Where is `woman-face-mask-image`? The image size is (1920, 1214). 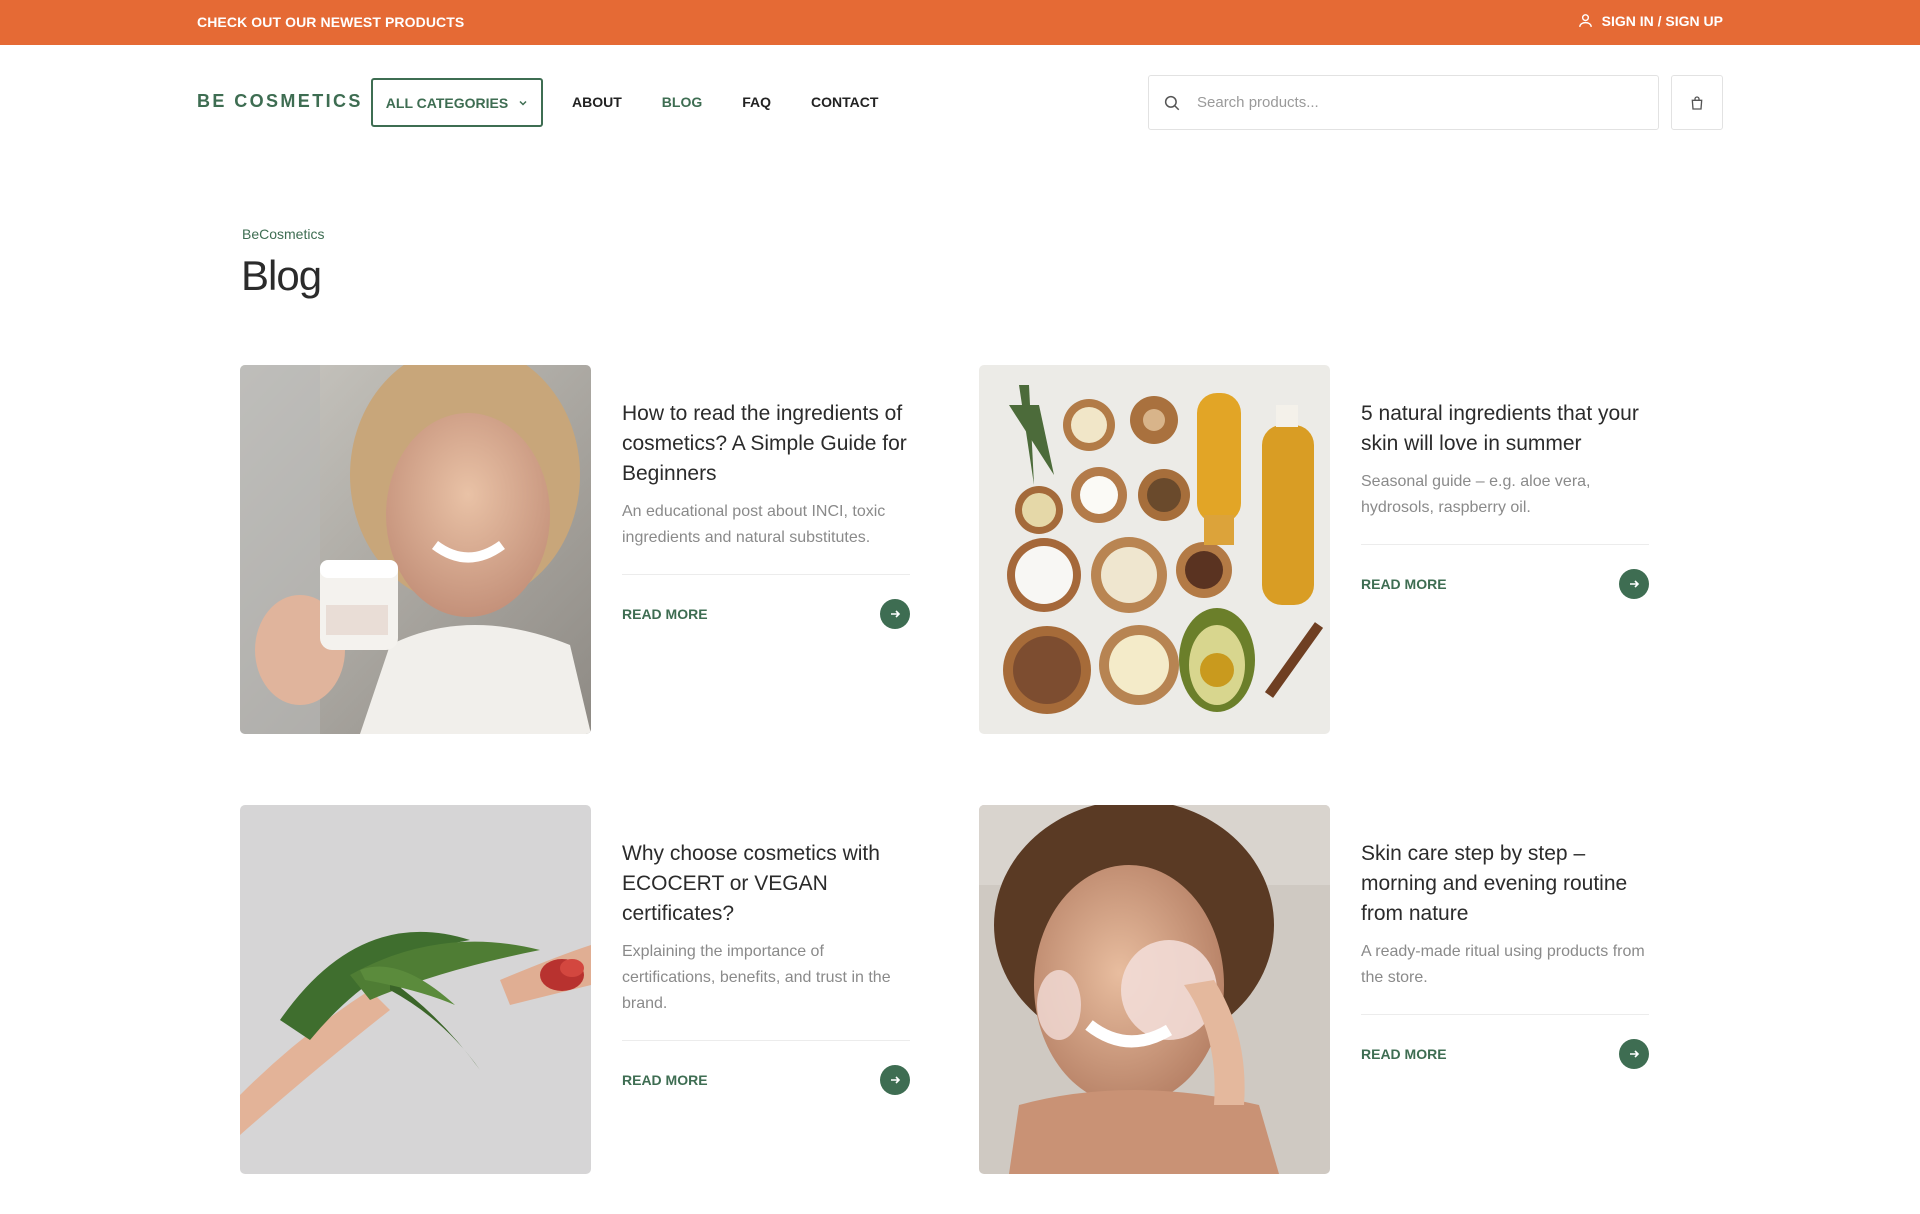 woman-face-mask-image is located at coordinates (1154, 989).